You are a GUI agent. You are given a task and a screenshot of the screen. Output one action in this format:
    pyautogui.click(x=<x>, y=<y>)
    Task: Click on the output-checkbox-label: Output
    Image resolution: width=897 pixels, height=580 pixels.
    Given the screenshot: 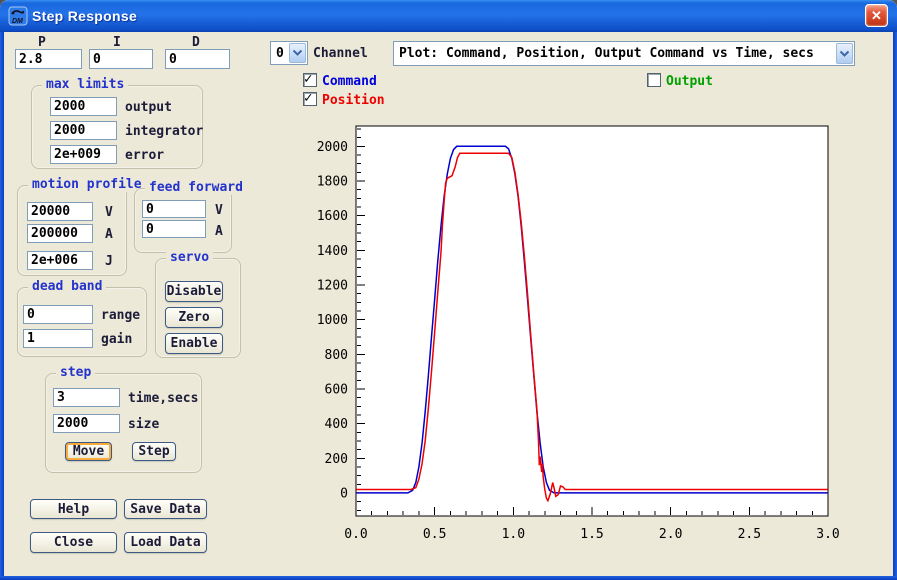 What is the action you would take?
    pyautogui.click(x=689, y=81)
    